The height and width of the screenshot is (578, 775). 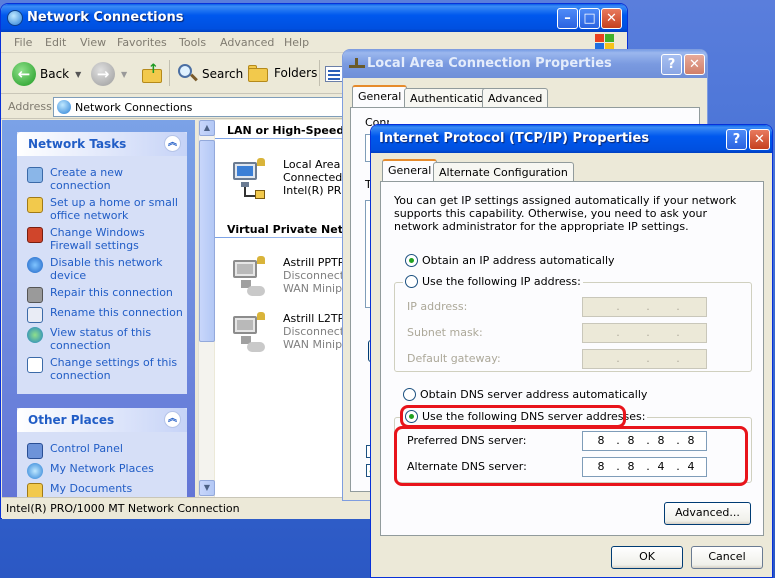 I want to click on task-change-settings: Change settings of this connection, so click(x=106, y=369).